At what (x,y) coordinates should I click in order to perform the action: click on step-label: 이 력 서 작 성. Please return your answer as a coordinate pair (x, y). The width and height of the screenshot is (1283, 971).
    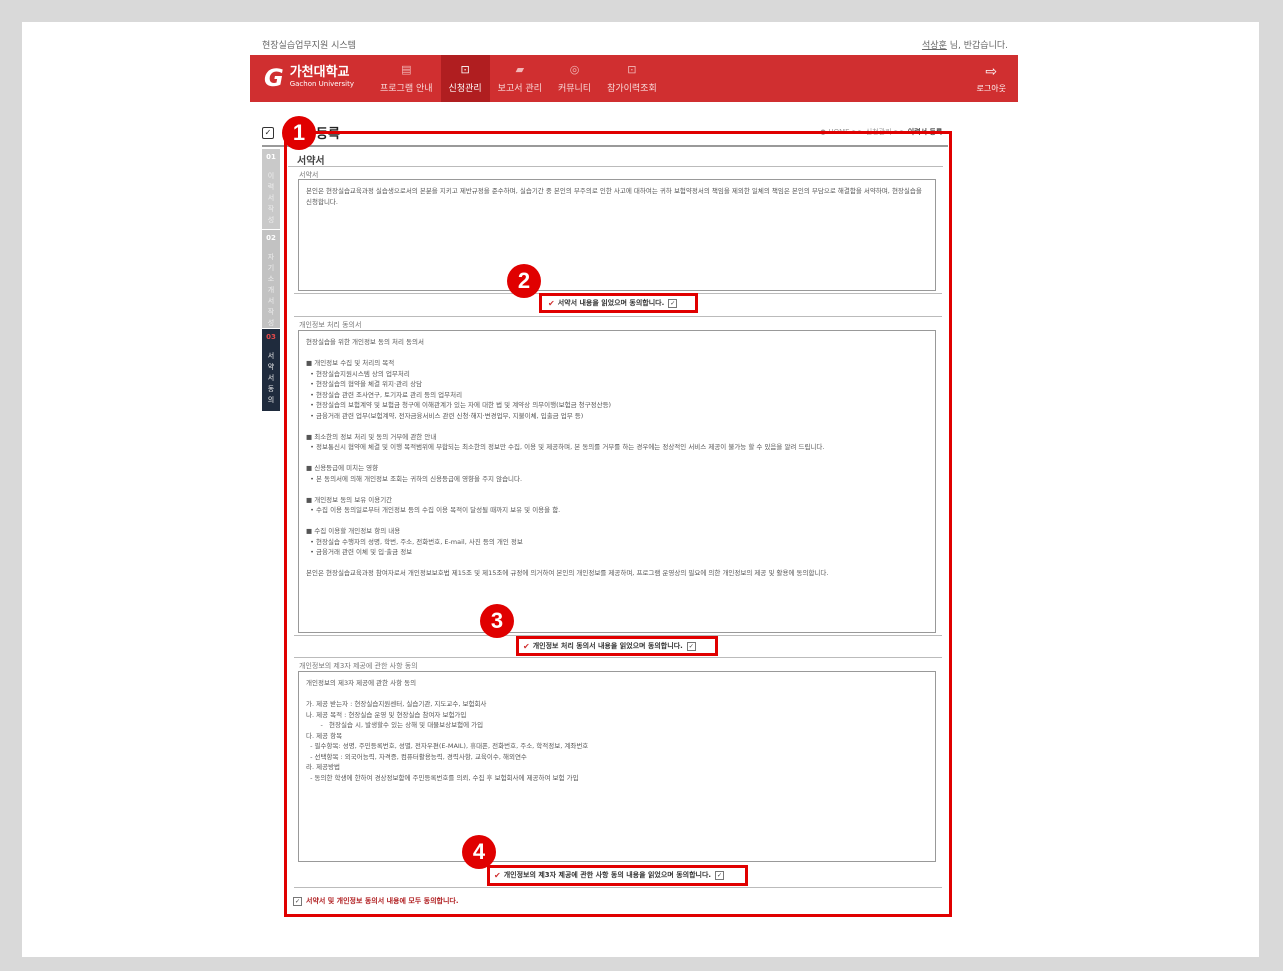
    Looking at the image, I should click on (271, 198).